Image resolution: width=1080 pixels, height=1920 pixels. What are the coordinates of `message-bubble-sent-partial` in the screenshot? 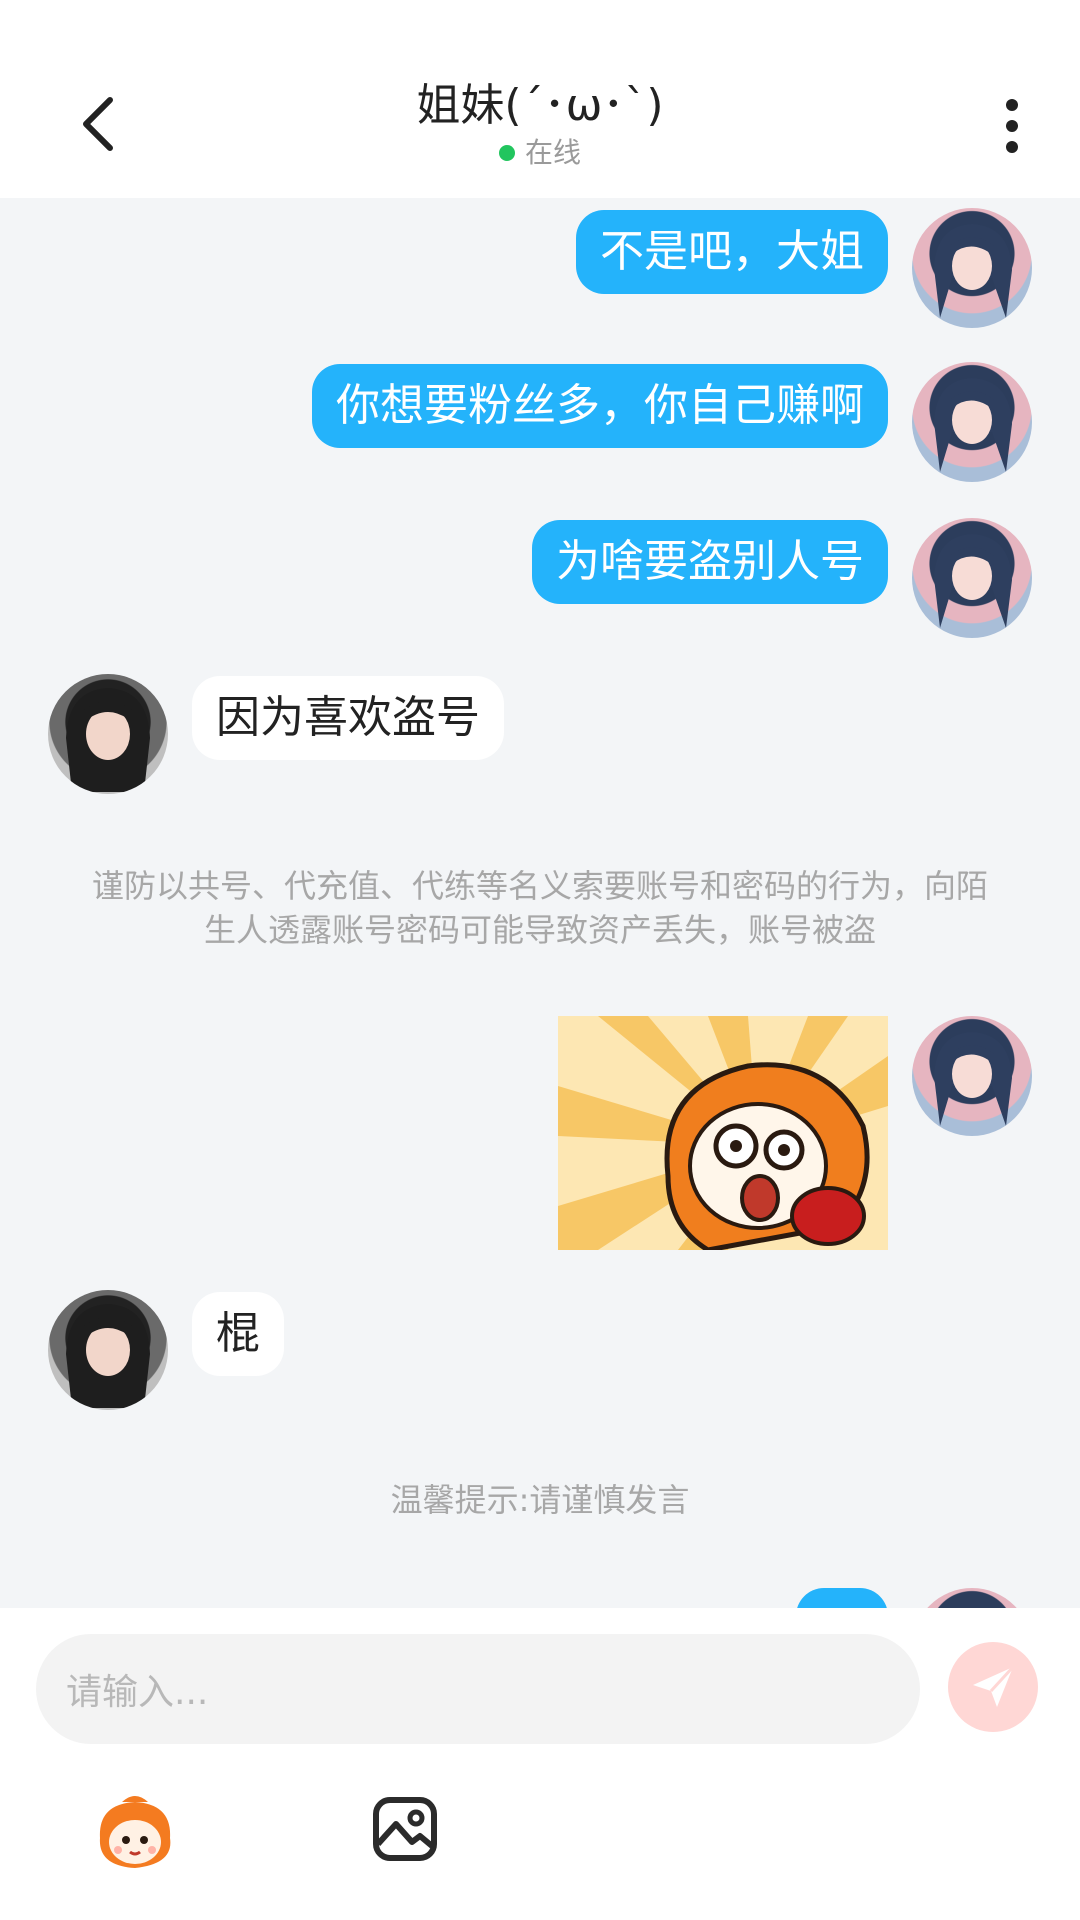 It's located at (842, 1598).